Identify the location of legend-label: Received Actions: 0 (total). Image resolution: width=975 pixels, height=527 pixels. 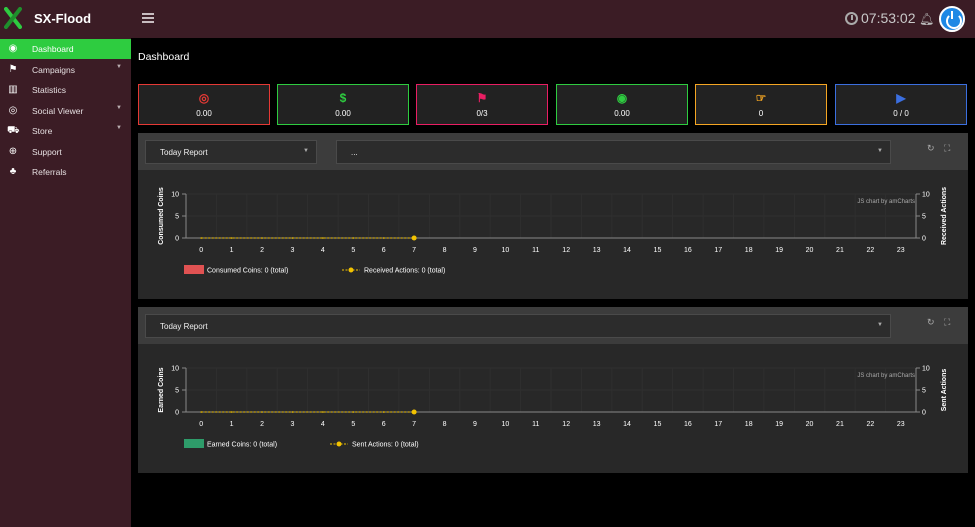
(404, 271).